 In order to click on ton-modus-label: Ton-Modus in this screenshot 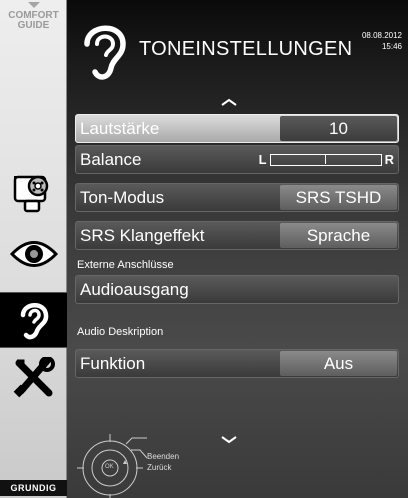, I will do `click(122, 197)`.